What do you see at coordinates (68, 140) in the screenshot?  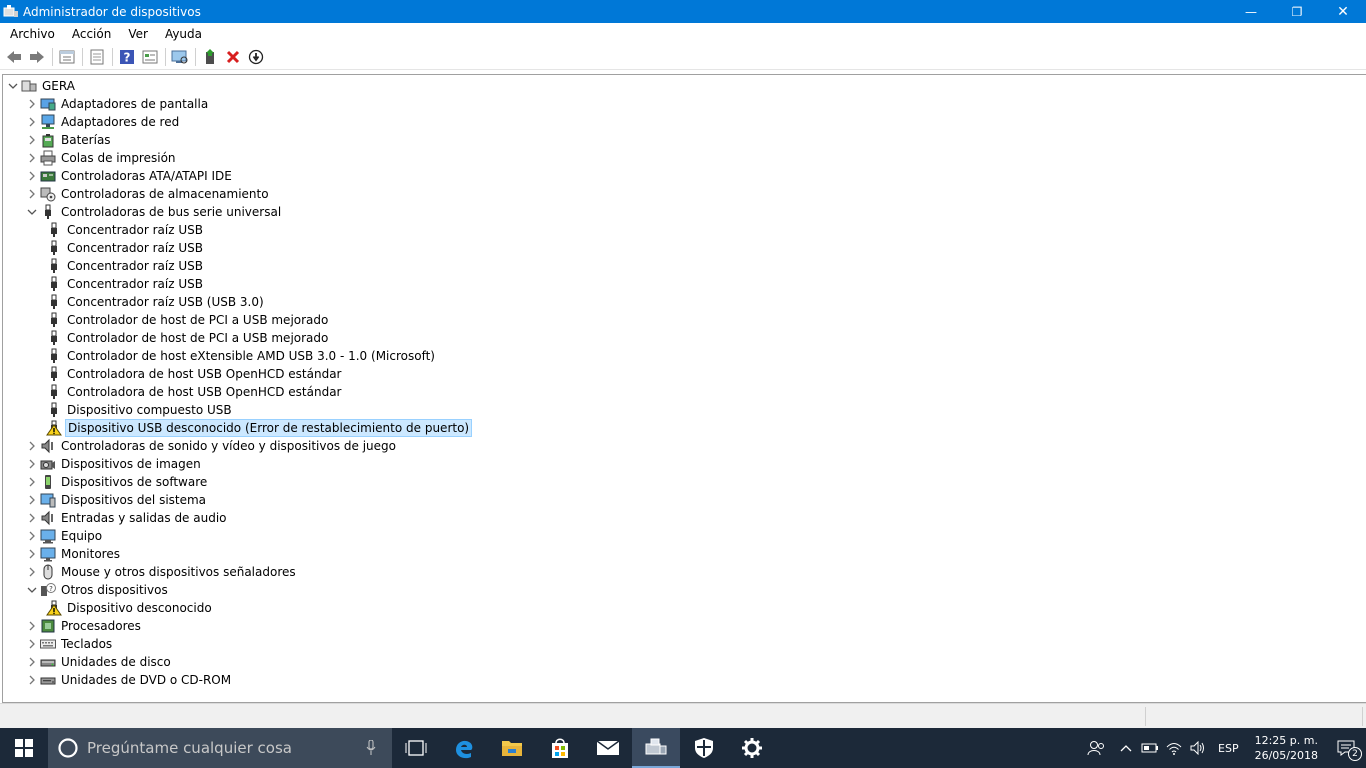 I see `tree-category: Baterías` at bounding box center [68, 140].